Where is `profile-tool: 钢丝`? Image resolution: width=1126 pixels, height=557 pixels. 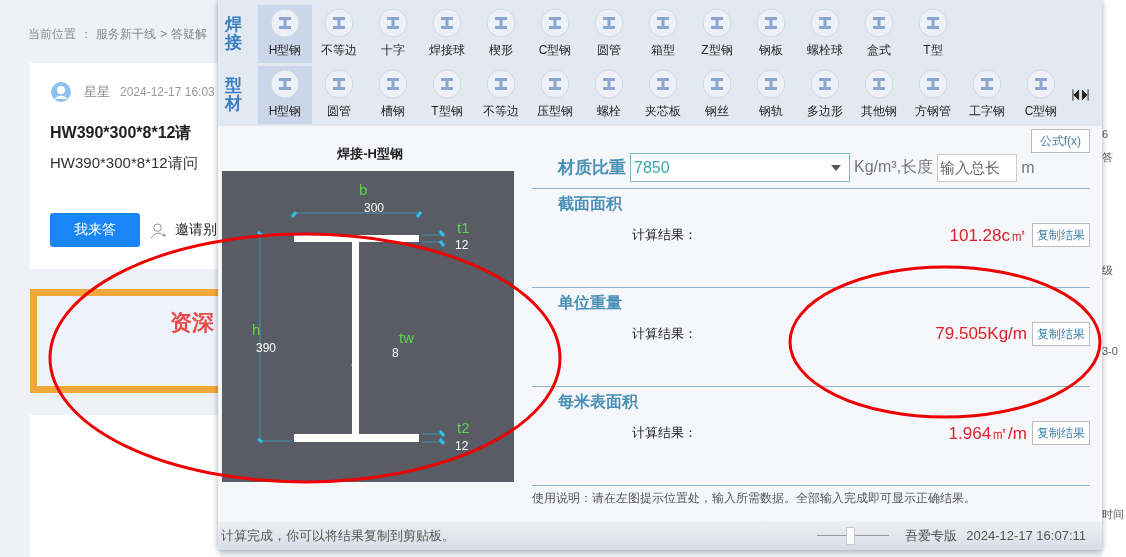
profile-tool: 钢丝 is located at coordinates (717, 94).